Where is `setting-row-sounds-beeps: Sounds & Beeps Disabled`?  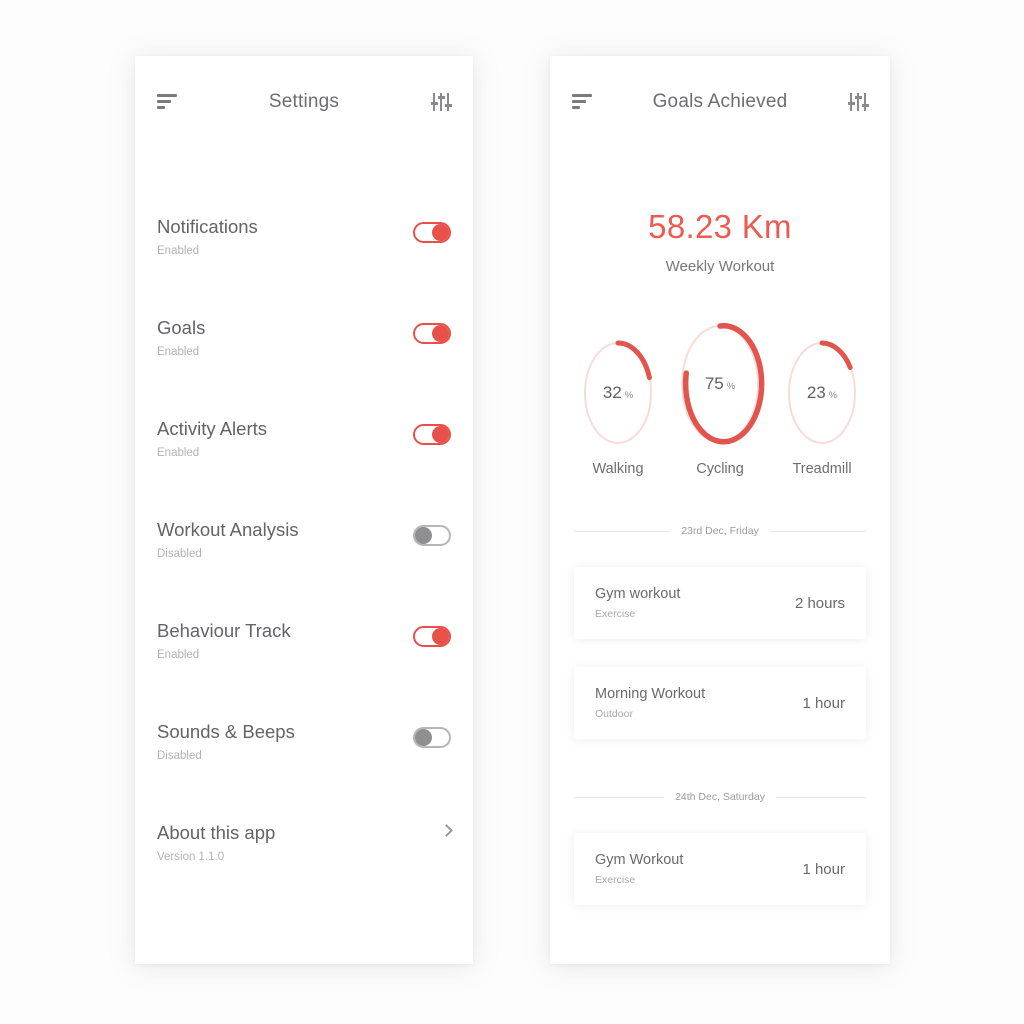
setting-row-sounds-beeps: Sounds & Beeps Disabled is located at coordinates (304, 771).